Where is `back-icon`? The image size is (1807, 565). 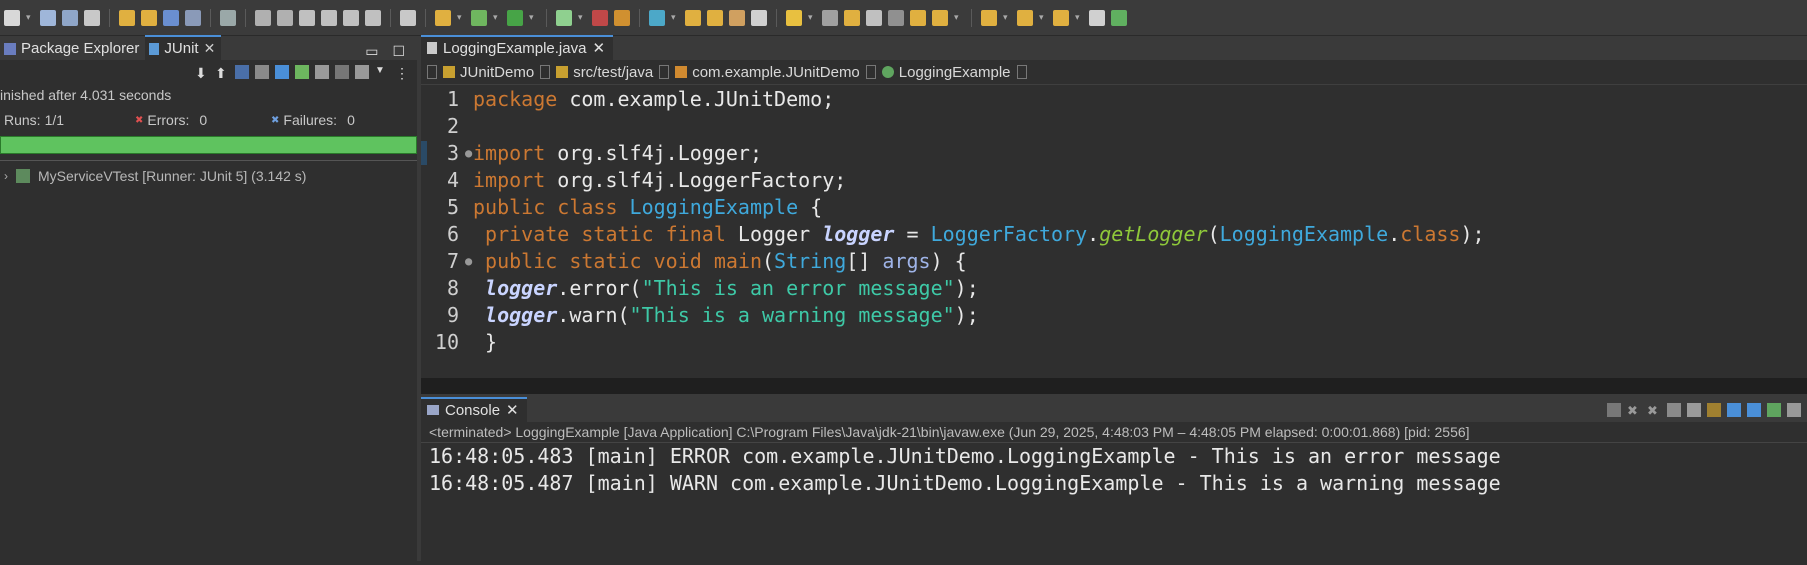
back-icon is located at coordinates (989, 17).